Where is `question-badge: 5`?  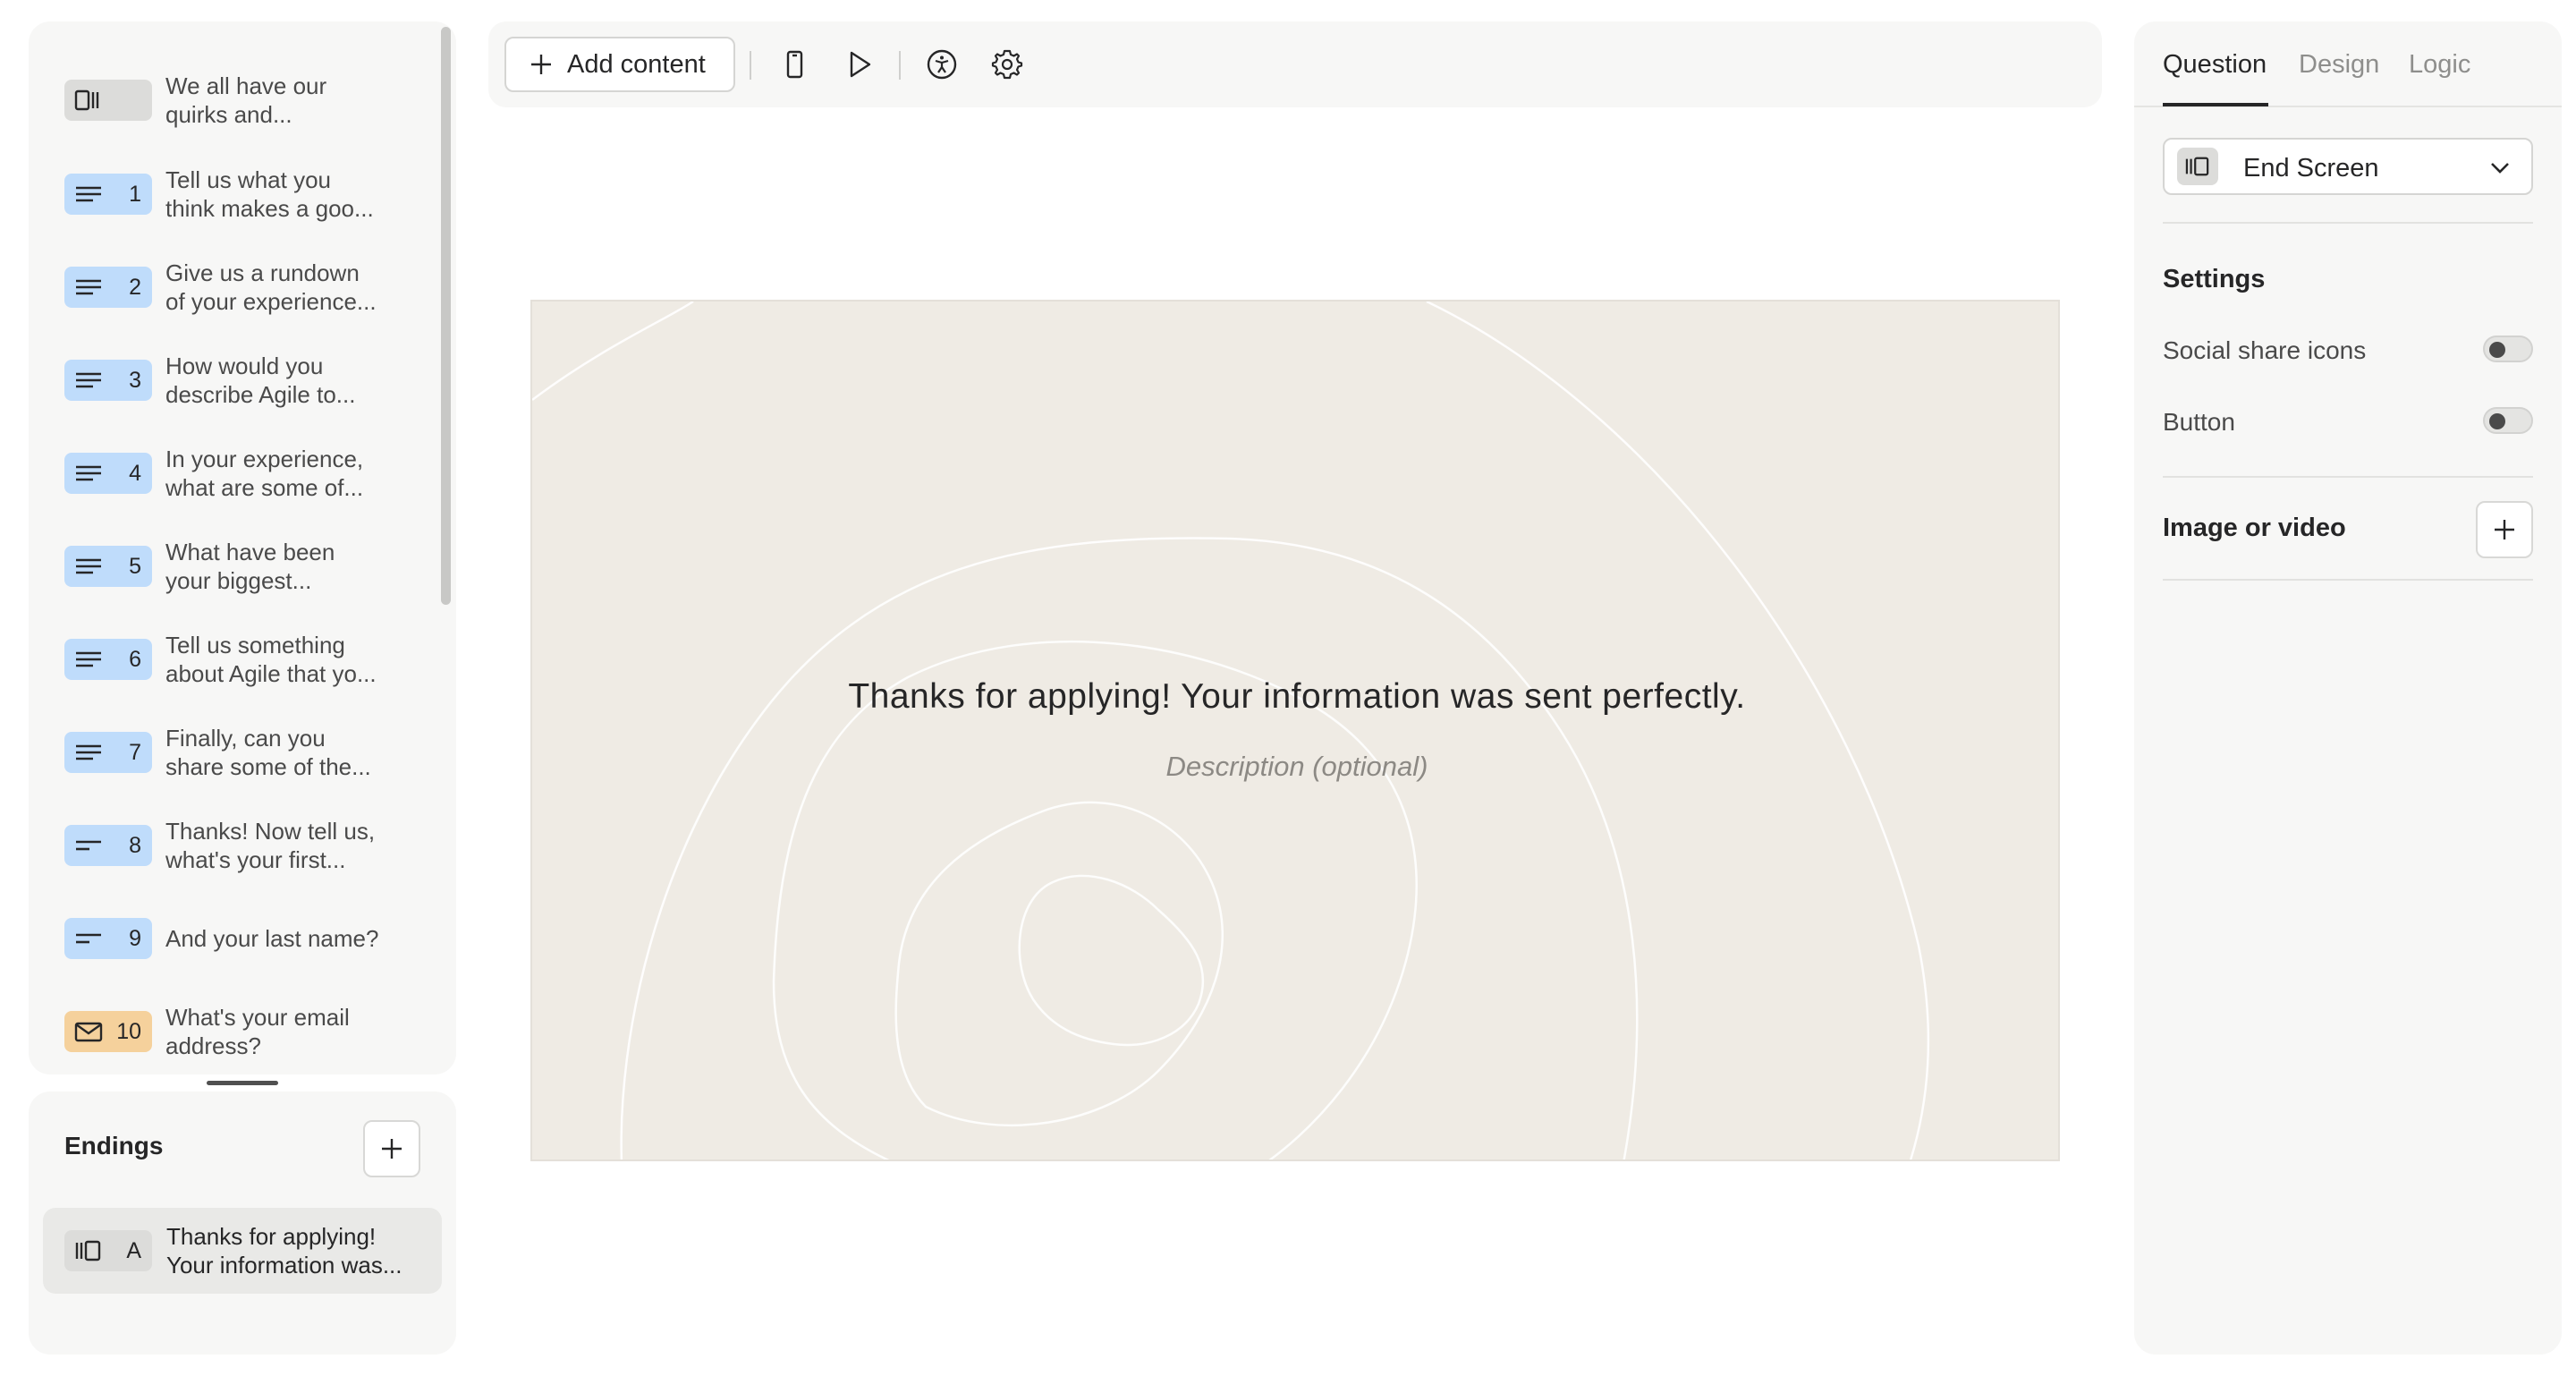
question-badge: 5 is located at coordinates (108, 566).